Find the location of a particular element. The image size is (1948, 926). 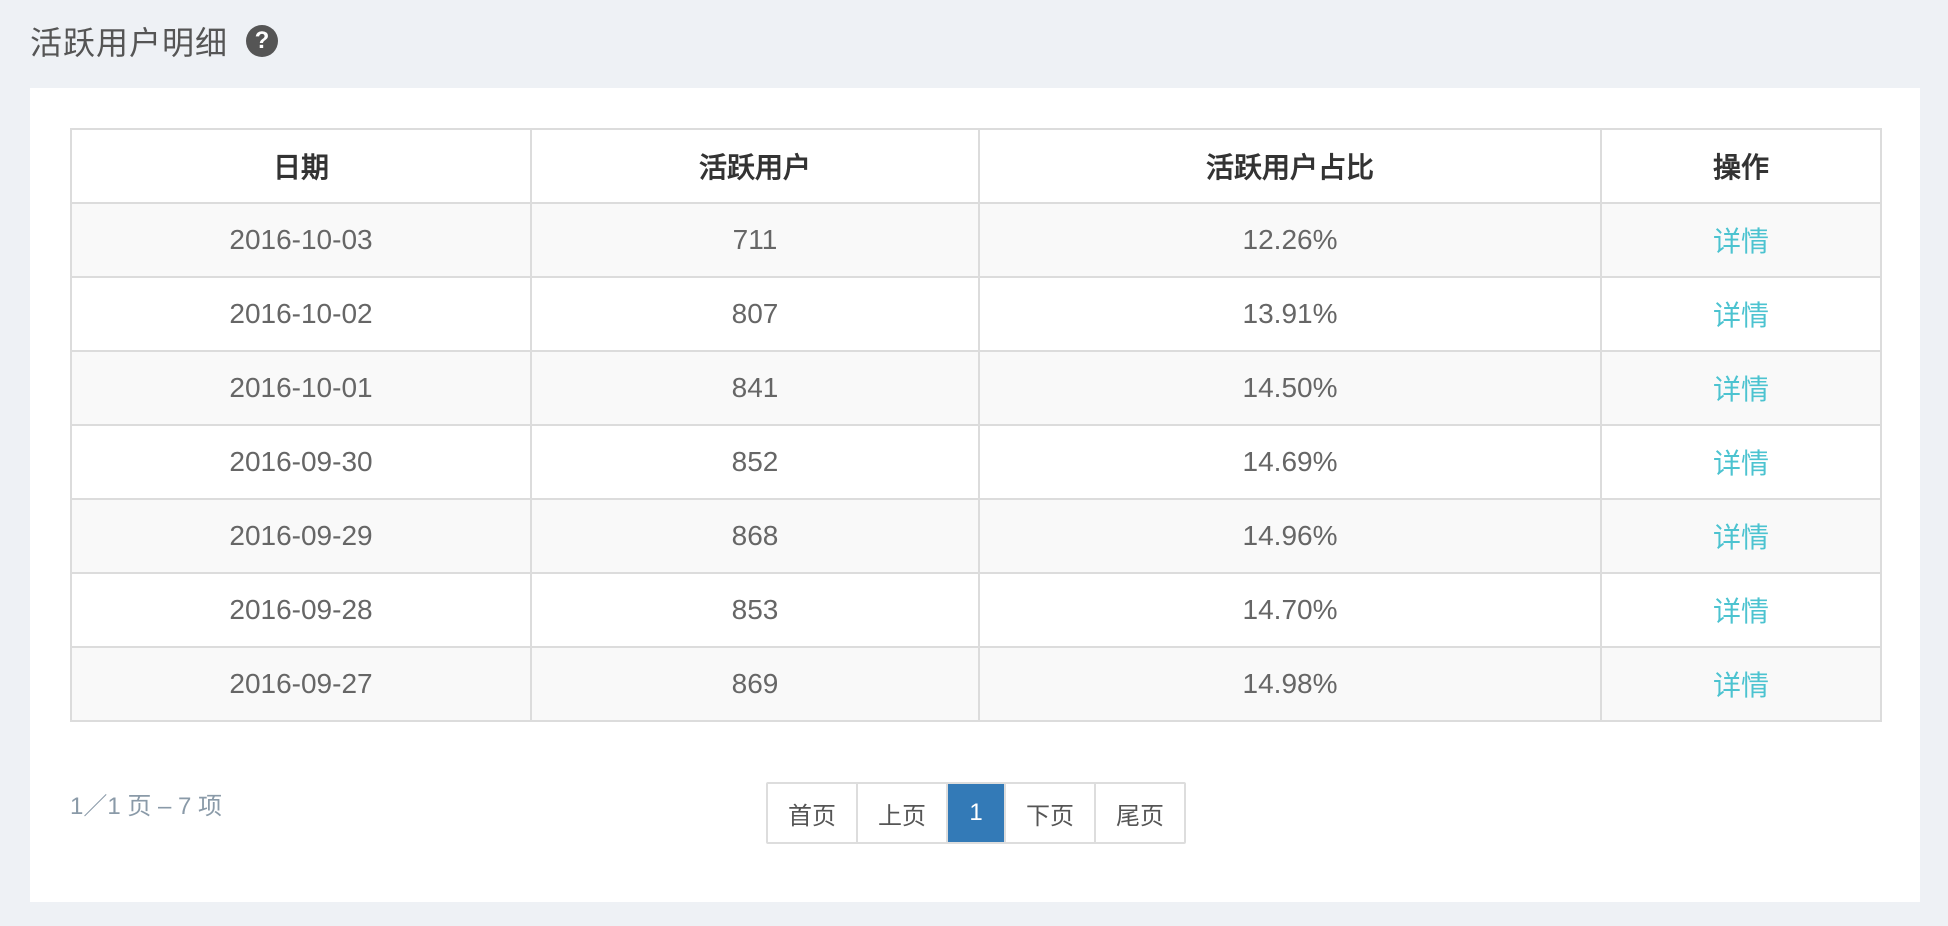

cell-date: 2016-10-02 is located at coordinates (301, 314).